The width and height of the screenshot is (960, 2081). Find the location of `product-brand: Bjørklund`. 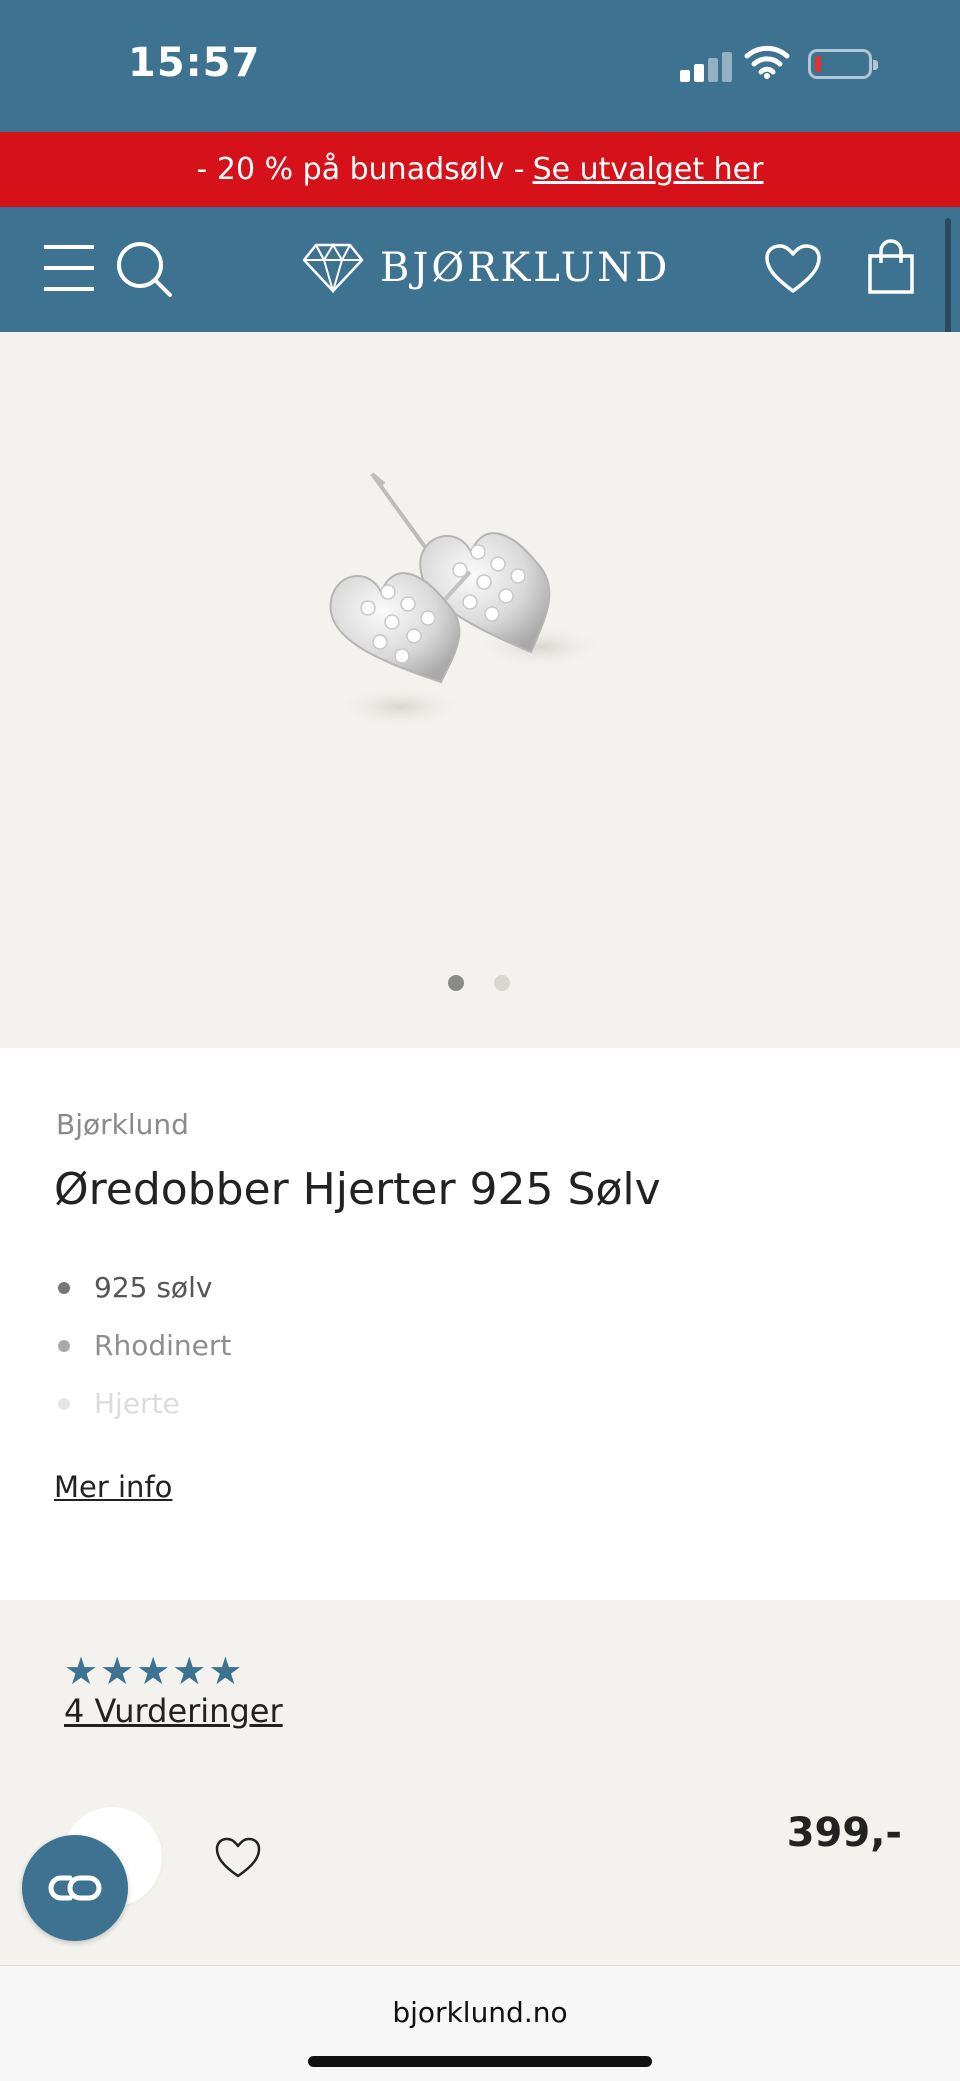

product-brand: Bjørklund is located at coordinates (122, 1124).